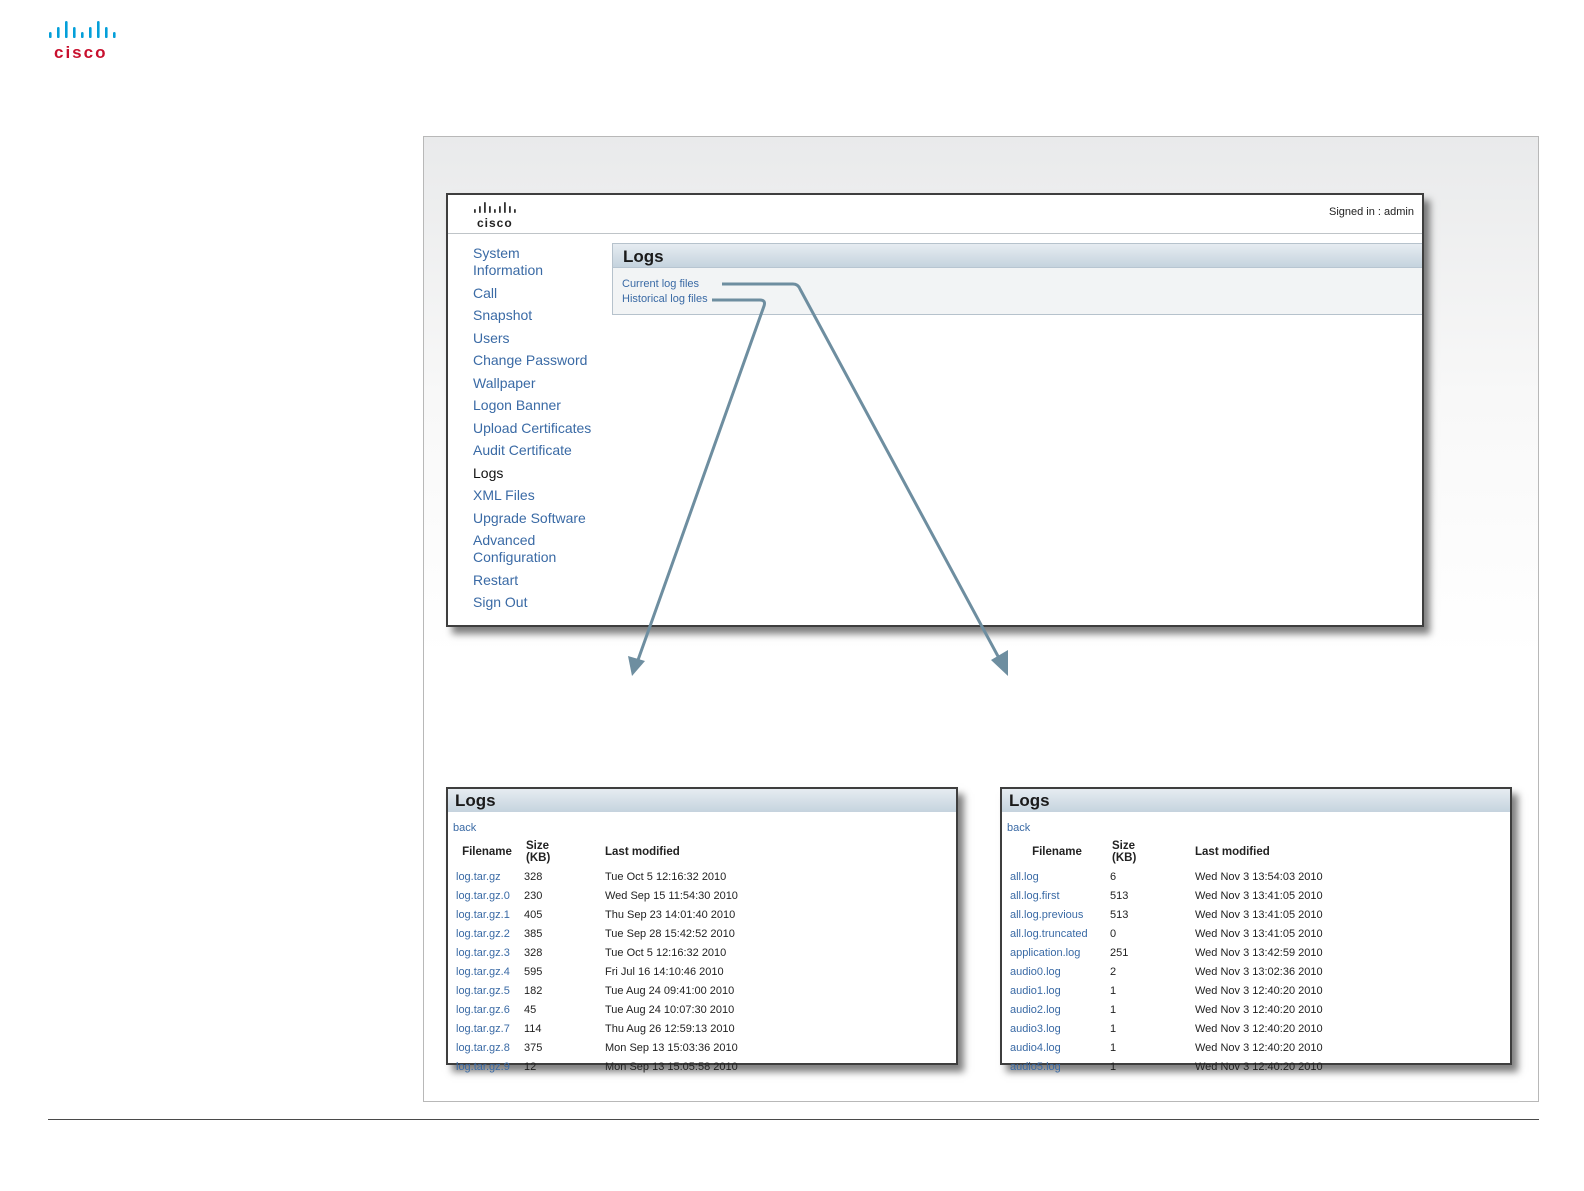  Describe the element at coordinates (487, 1066) in the screenshot. I see `file-link: log.tar.gz.9` at that location.